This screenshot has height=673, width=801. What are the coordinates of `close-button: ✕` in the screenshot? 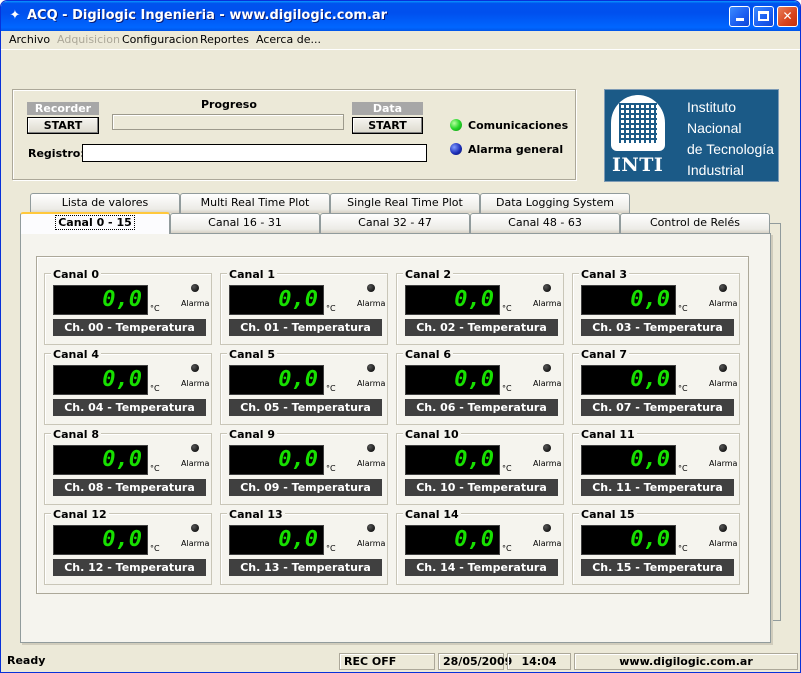 It's located at (787, 16).